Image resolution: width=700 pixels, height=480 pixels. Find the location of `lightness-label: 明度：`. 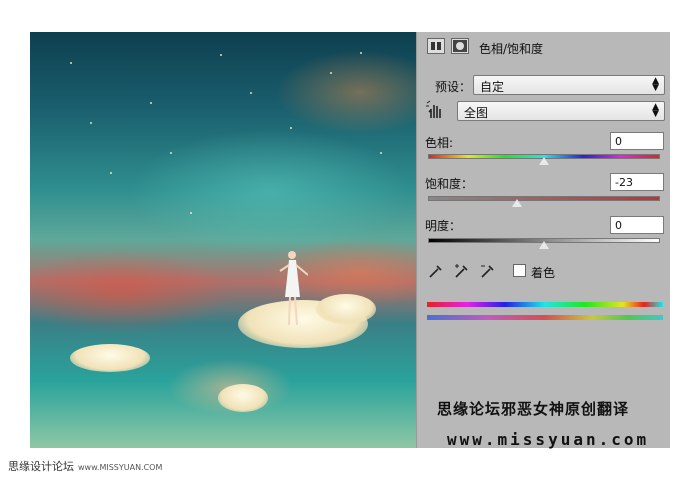

lightness-label: 明度： is located at coordinates (443, 226).